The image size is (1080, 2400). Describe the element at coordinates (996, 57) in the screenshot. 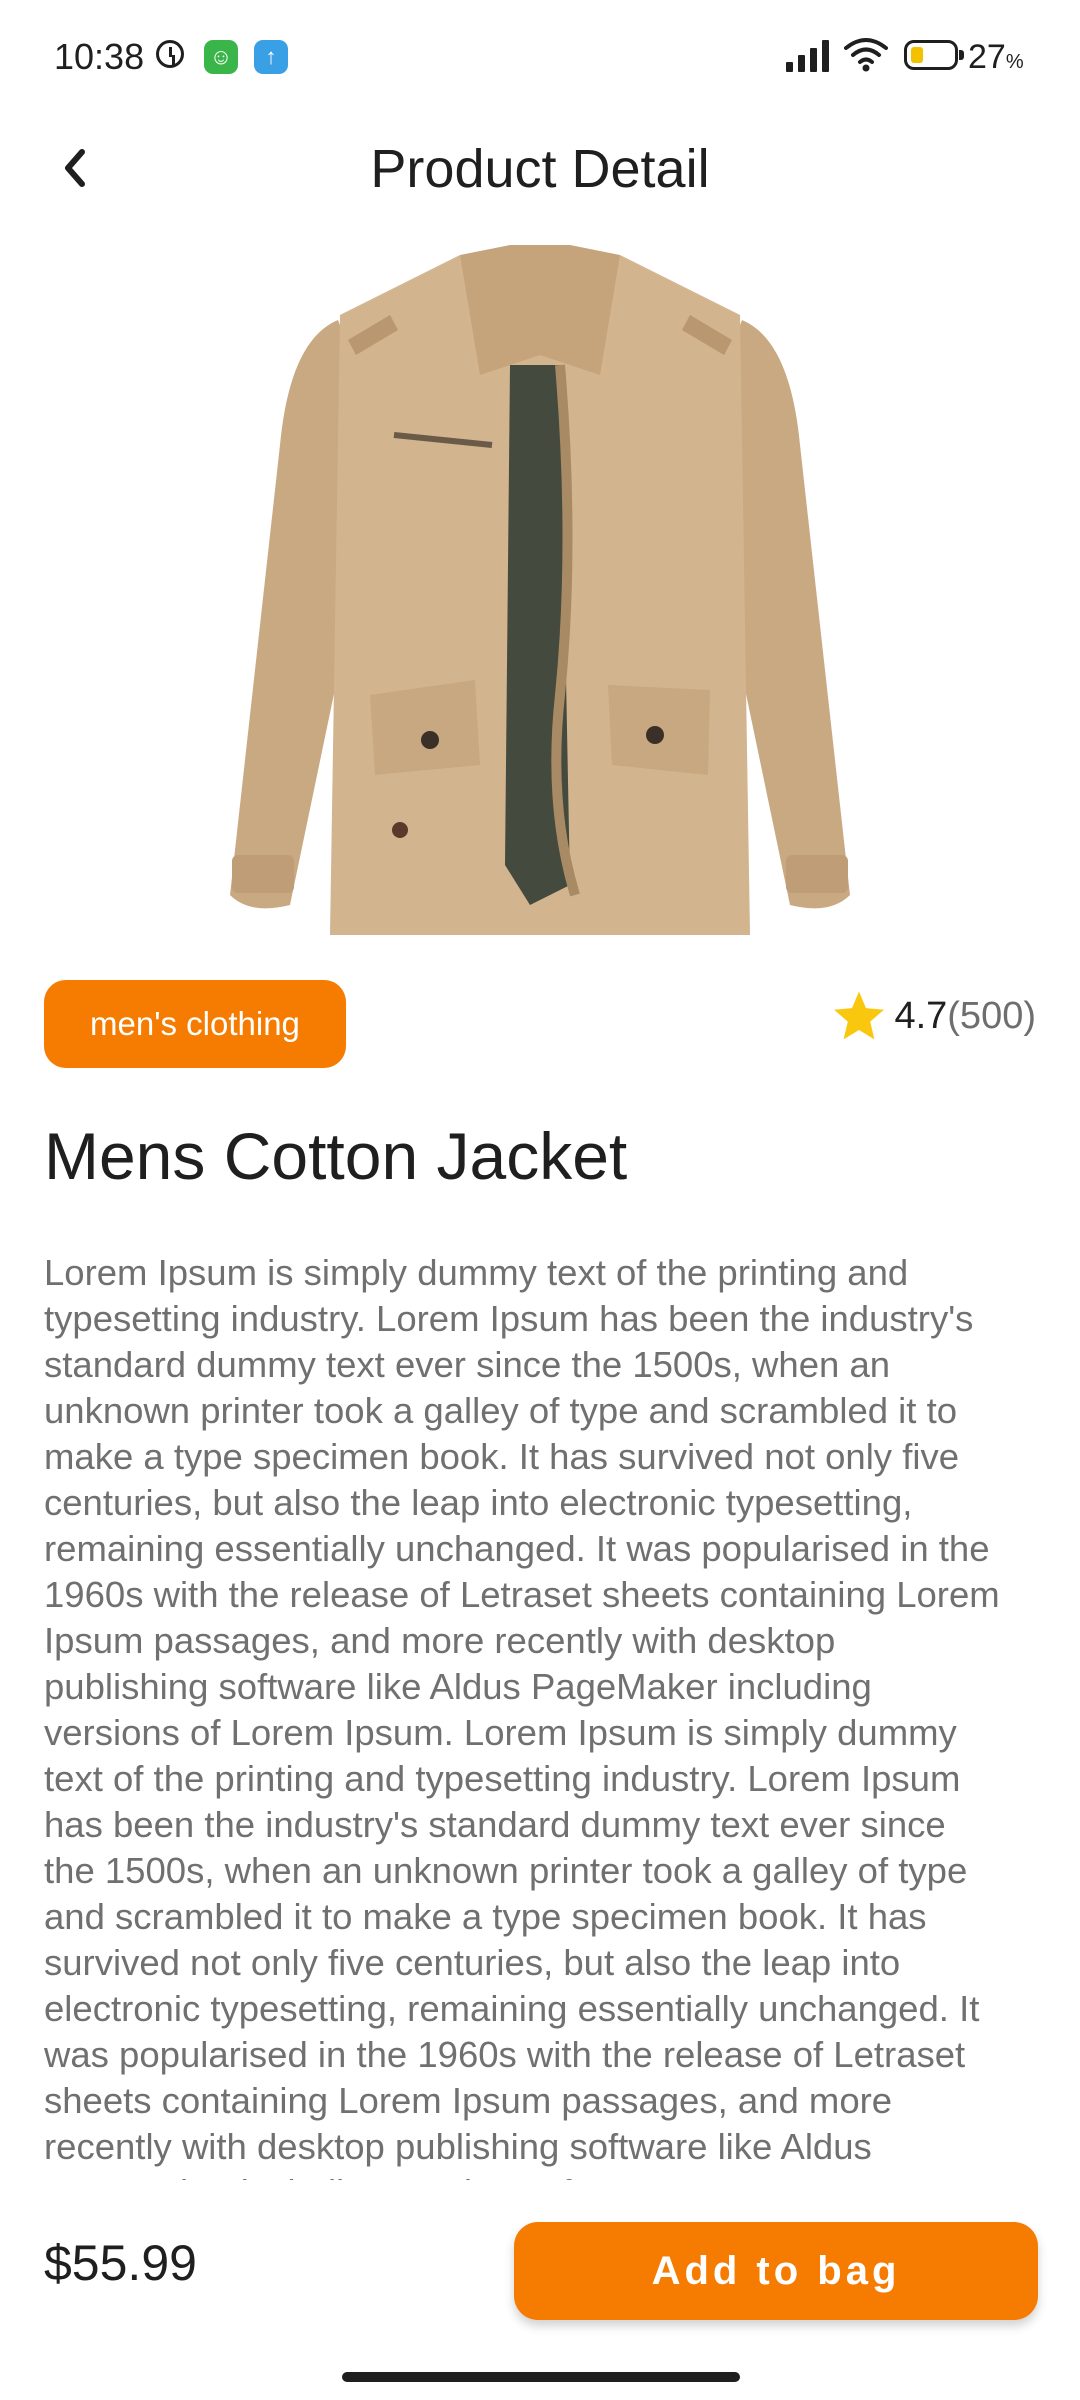

I see `battery-percent: 27%` at that location.